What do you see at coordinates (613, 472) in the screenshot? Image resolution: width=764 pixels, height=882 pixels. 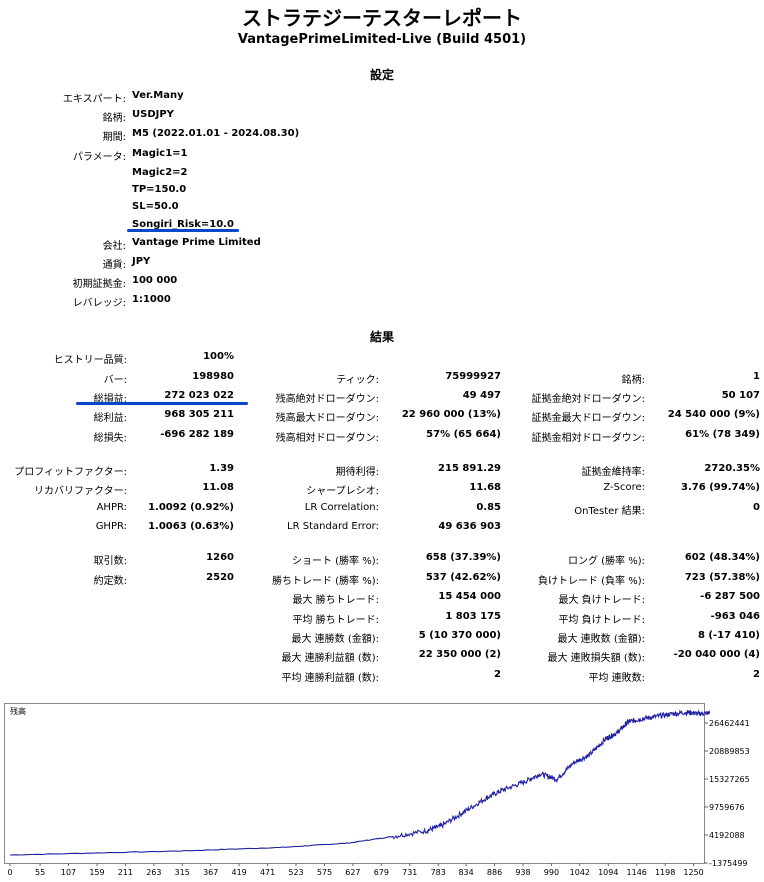 I see `result-label: 証拠金維持率:` at bounding box center [613, 472].